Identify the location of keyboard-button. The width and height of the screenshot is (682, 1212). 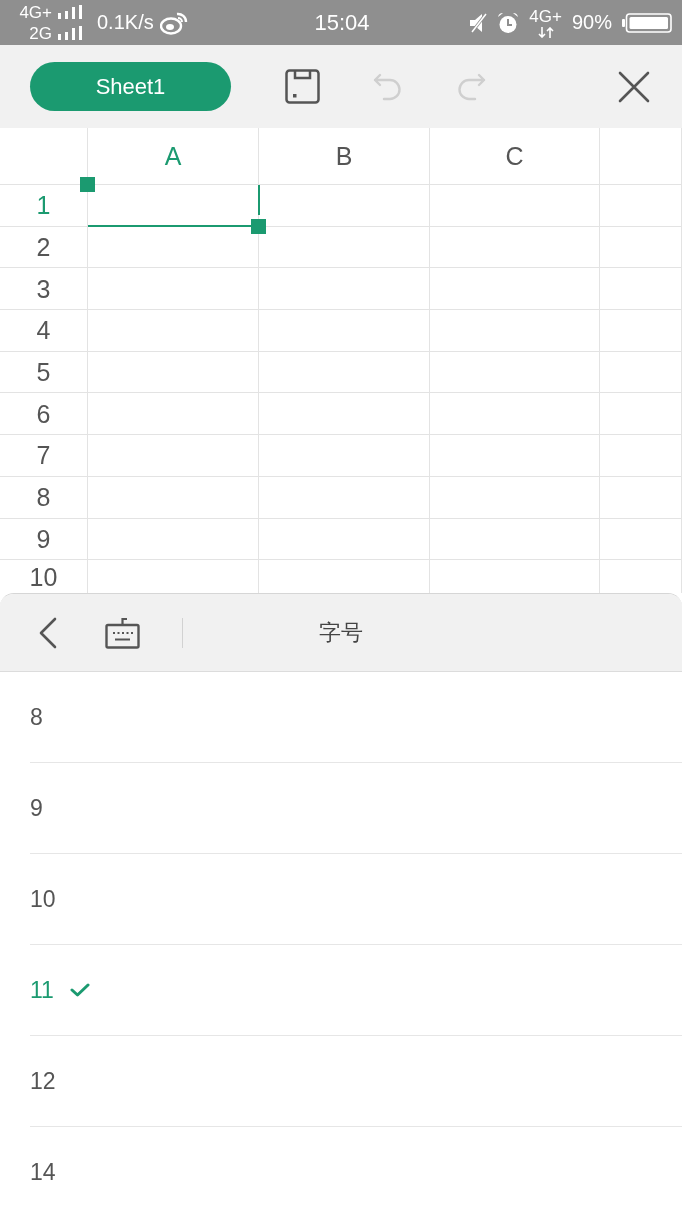
(122, 632).